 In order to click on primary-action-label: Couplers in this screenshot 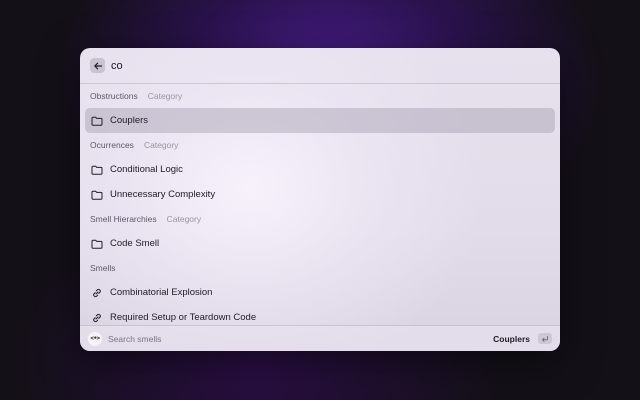, I will do `click(511, 339)`.